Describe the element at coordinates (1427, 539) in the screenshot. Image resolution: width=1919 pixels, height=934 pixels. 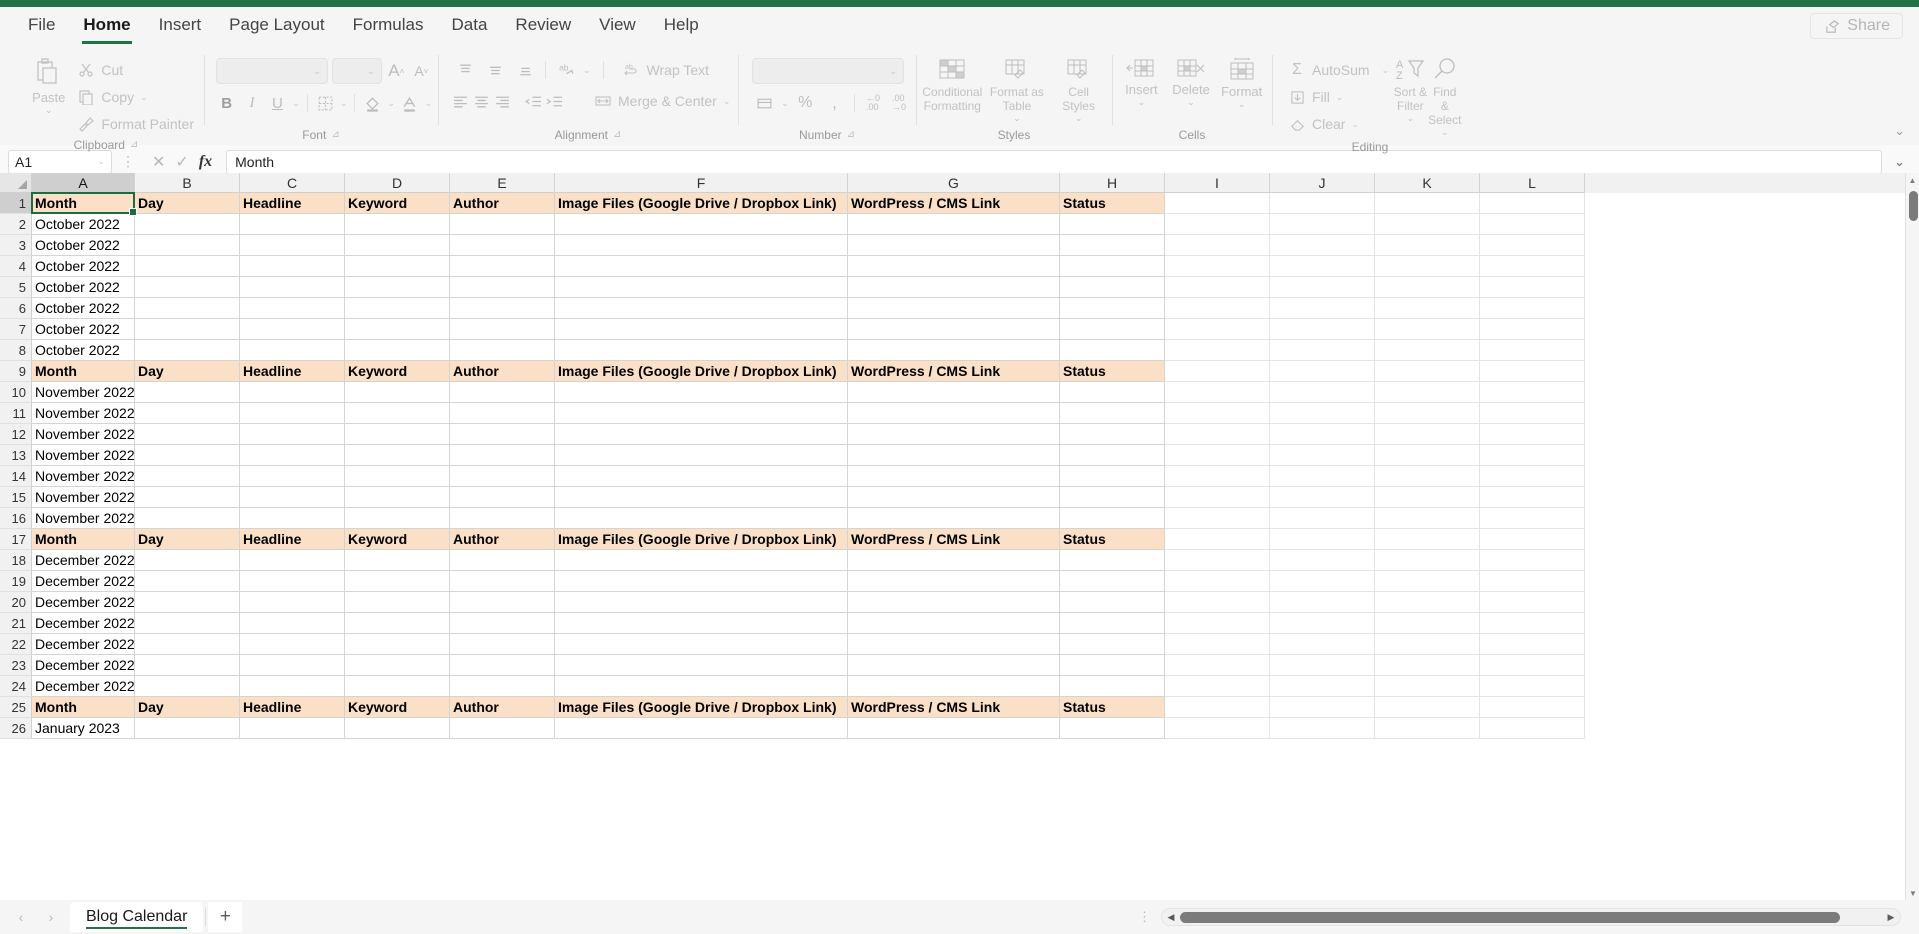
I see `cell-K17` at that location.